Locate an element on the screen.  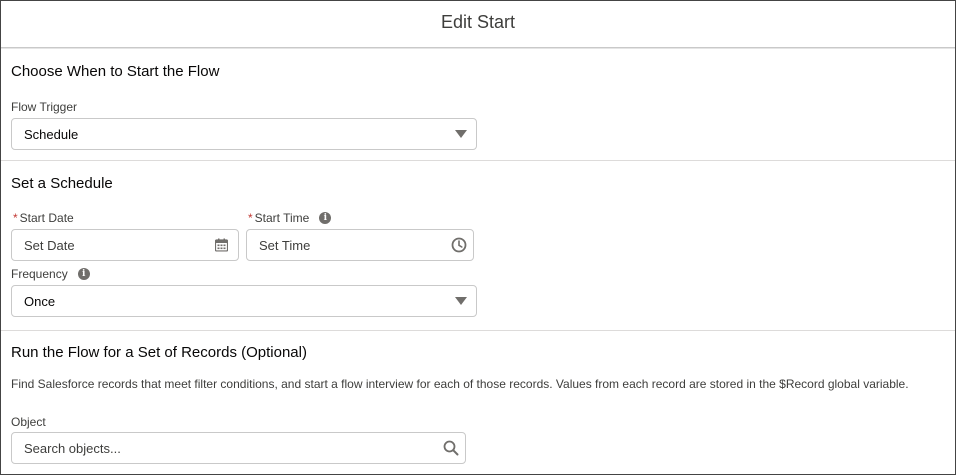
start-date-label-text: Start Date is located at coordinates (46, 218).